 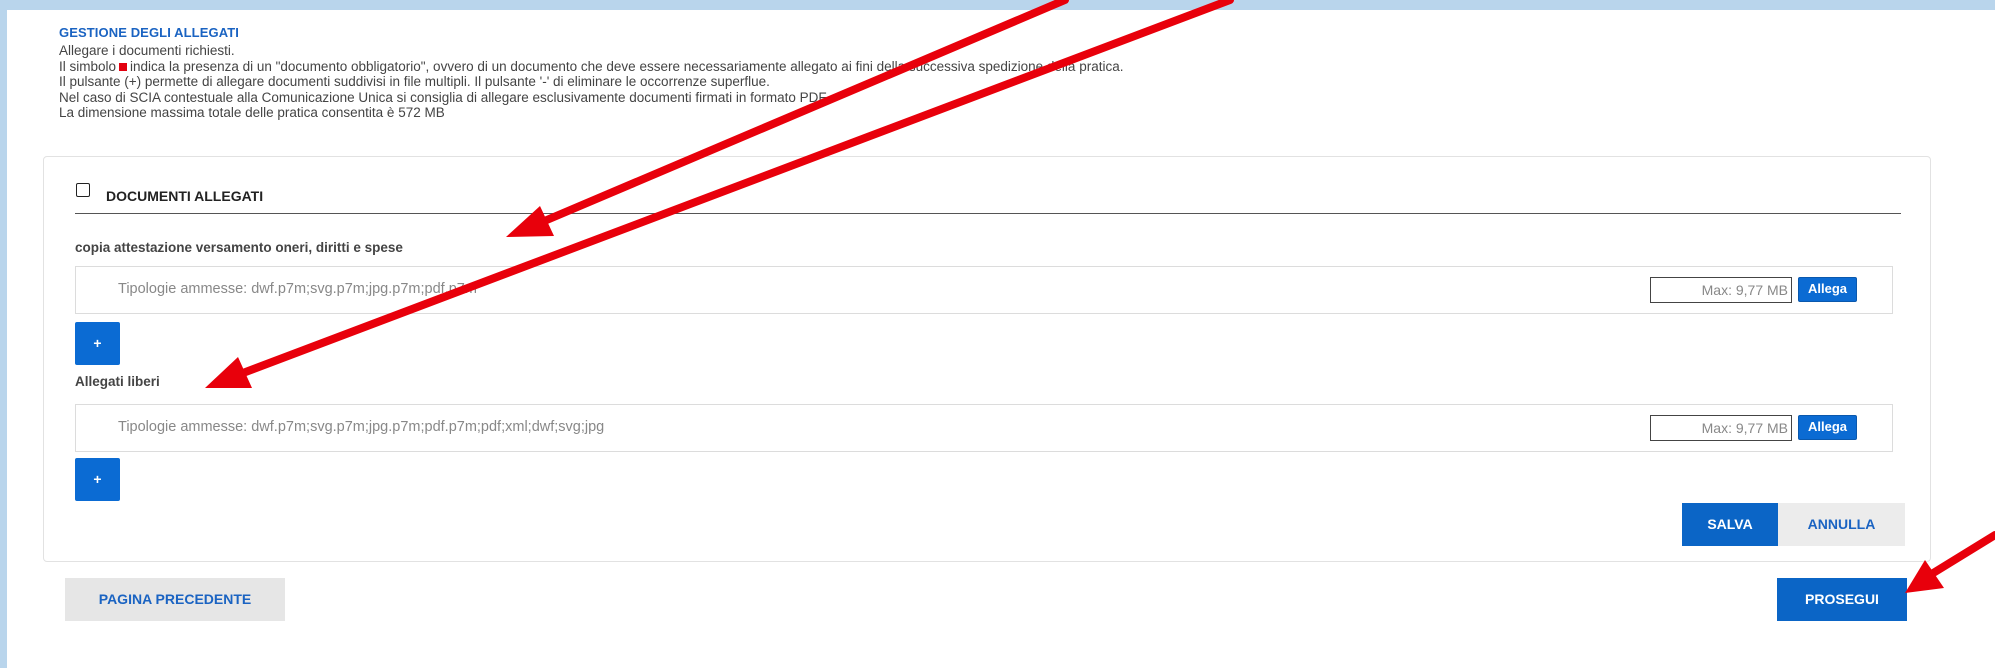 What do you see at coordinates (123, 66) in the screenshot?
I see `required-marker-icon` at bounding box center [123, 66].